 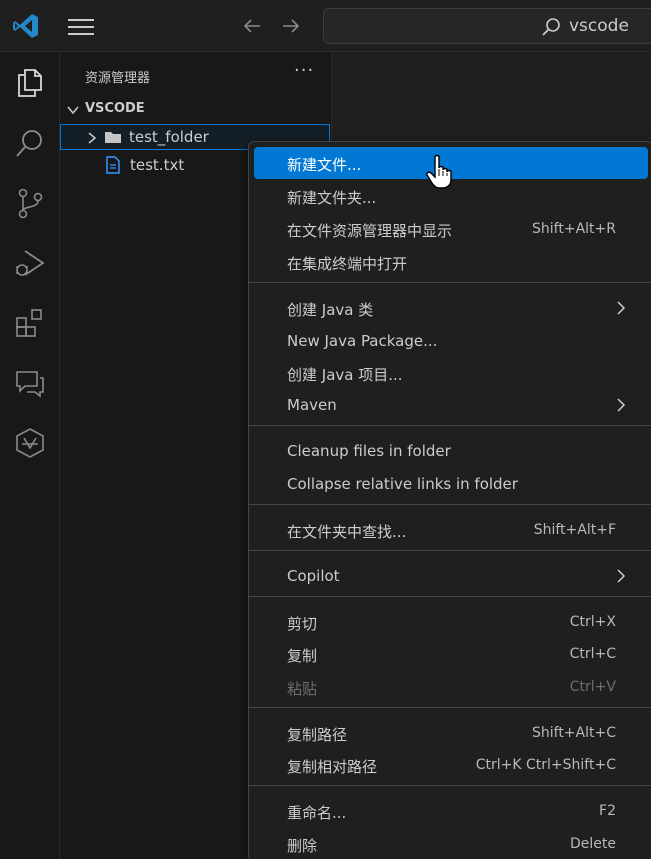 I want to click on menu-item: 粘贴 Ctrl+V, so click(x=451, y=687).